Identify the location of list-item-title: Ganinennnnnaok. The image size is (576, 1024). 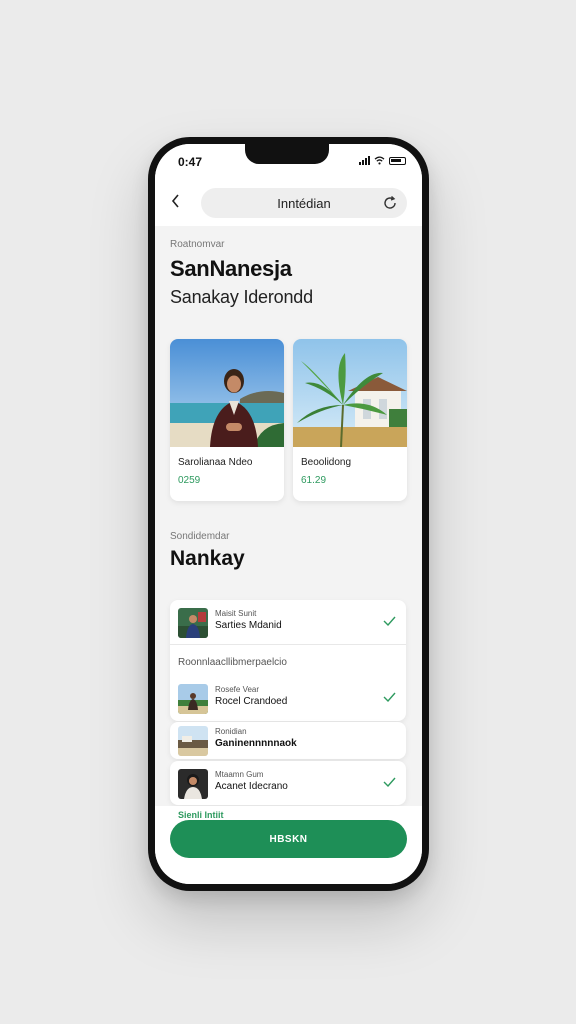
(256, 743).